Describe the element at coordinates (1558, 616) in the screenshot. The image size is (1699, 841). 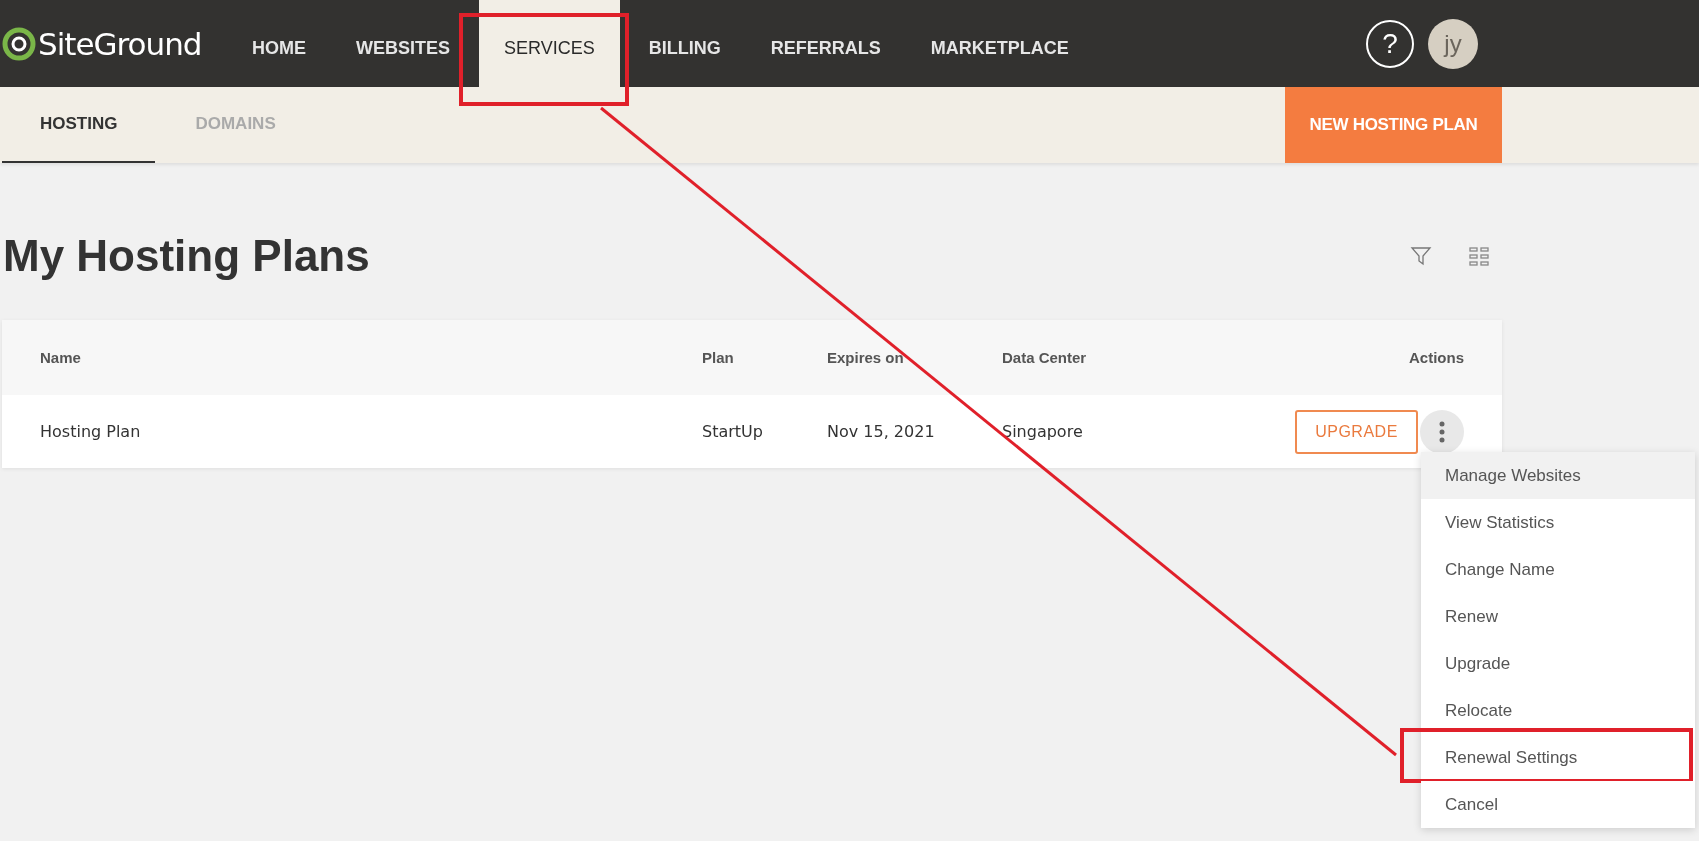
I see `menu-item: Renew` at that location.